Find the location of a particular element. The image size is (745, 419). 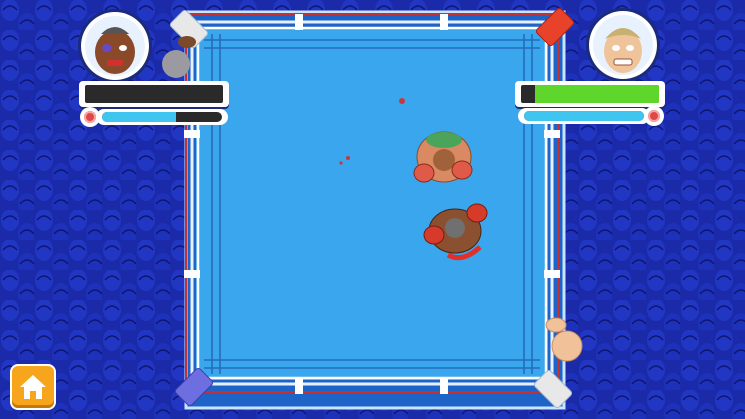

player-right-health-fill is located at coordinates (596, 94).